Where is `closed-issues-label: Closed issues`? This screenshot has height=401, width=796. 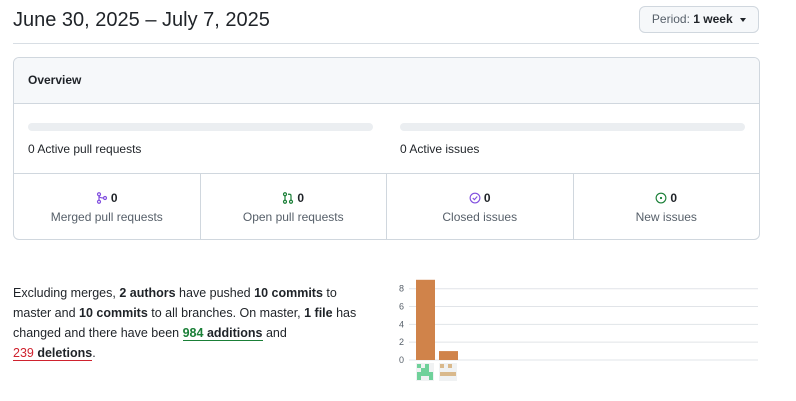
closed-issues-label: Closed issues is located at coordinates (480, 217).